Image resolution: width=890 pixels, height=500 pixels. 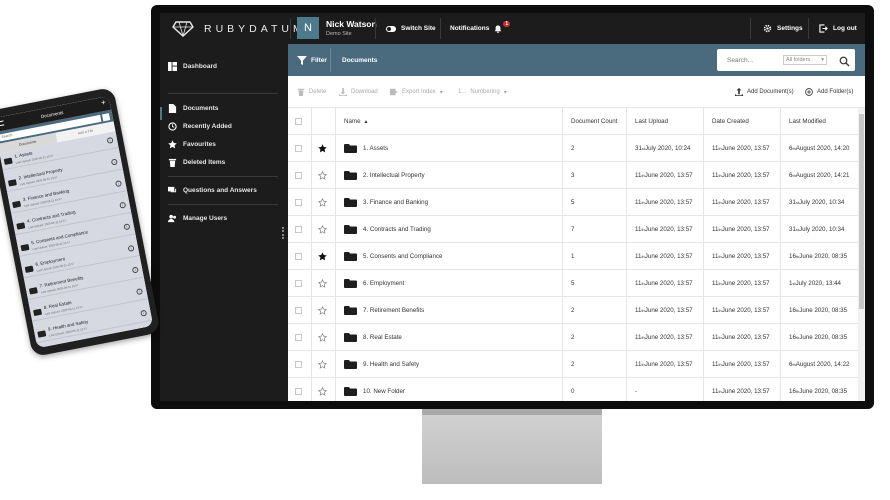 What do you see at coordinates (393, 256) in the screenshot?
I see `folder-name-cell: 5. Consents and Compliance` at bounding box center [393, 256].